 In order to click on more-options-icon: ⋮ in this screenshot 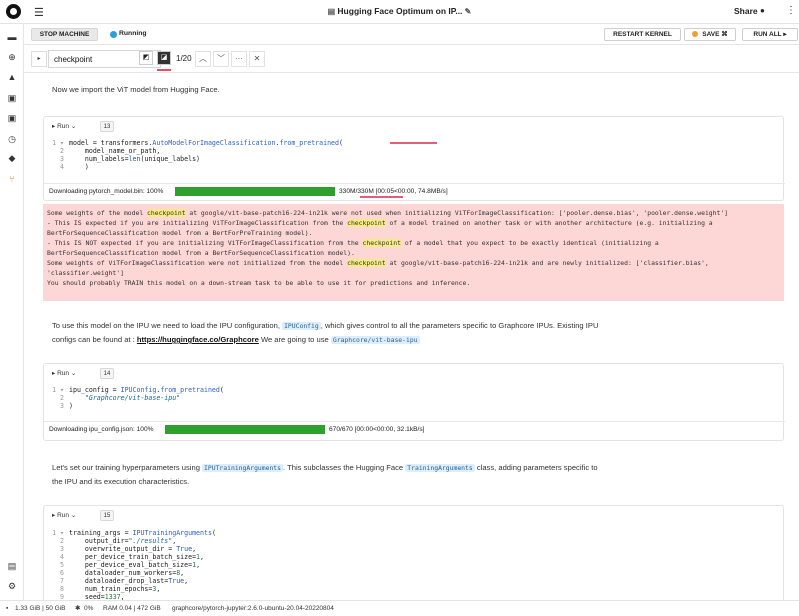, I will do `click(791, 10)`.